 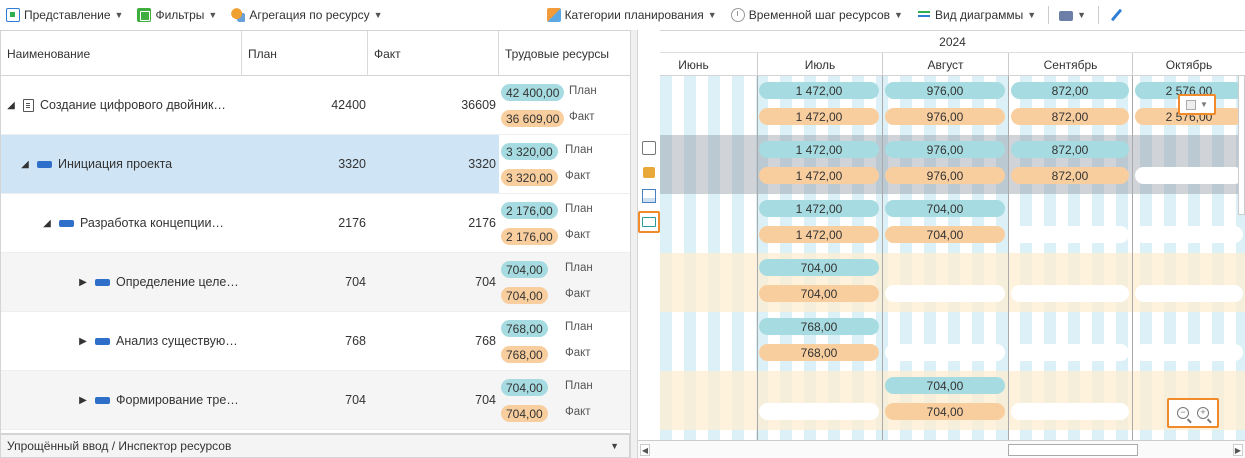 I want to click on labor-cell: 768,00 План 768,00 Факт, so click(x=564, y=341).